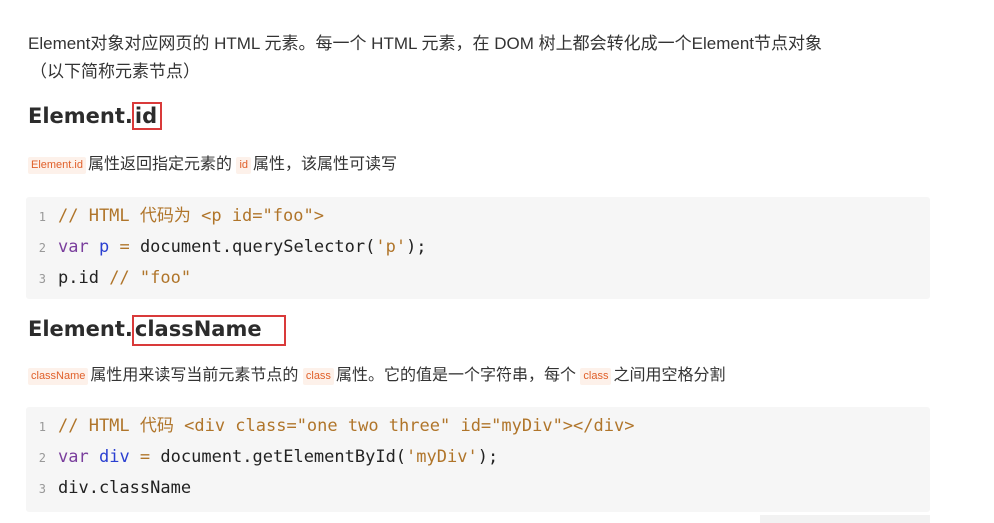 The width and height of the screenshot is (994, 523). I want to click on code-variable: p, so click(104, 247).